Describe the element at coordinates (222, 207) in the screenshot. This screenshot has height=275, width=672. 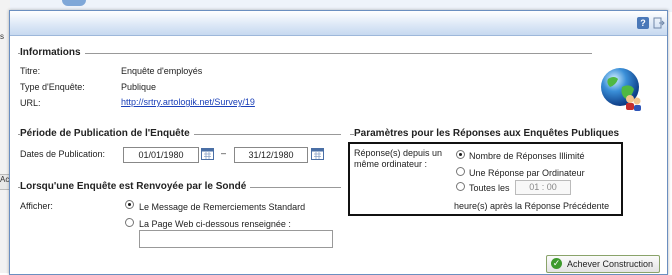
I see `standard-message-label: Le Message de Remerciements Standard` at that location.